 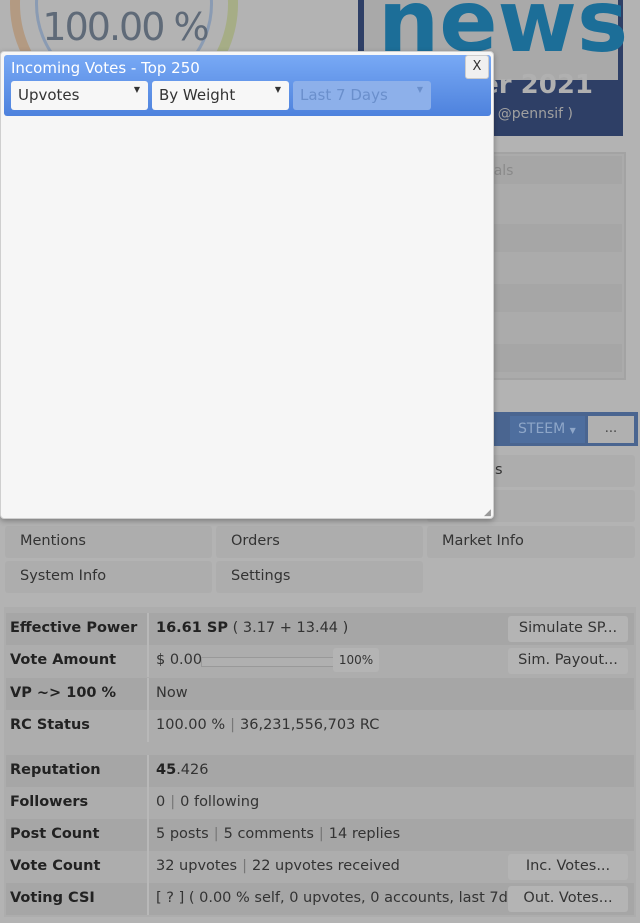 I want to click on row-value: Now, so click(x=172, y=693).